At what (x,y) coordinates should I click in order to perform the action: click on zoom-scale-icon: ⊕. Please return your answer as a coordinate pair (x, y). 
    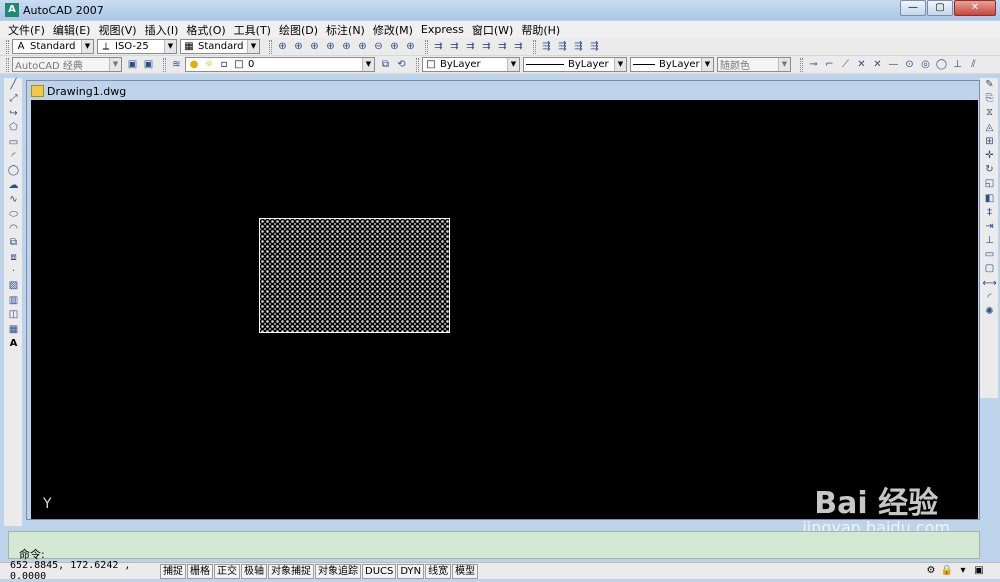
    Looking at the image, I should click on (330, 47).